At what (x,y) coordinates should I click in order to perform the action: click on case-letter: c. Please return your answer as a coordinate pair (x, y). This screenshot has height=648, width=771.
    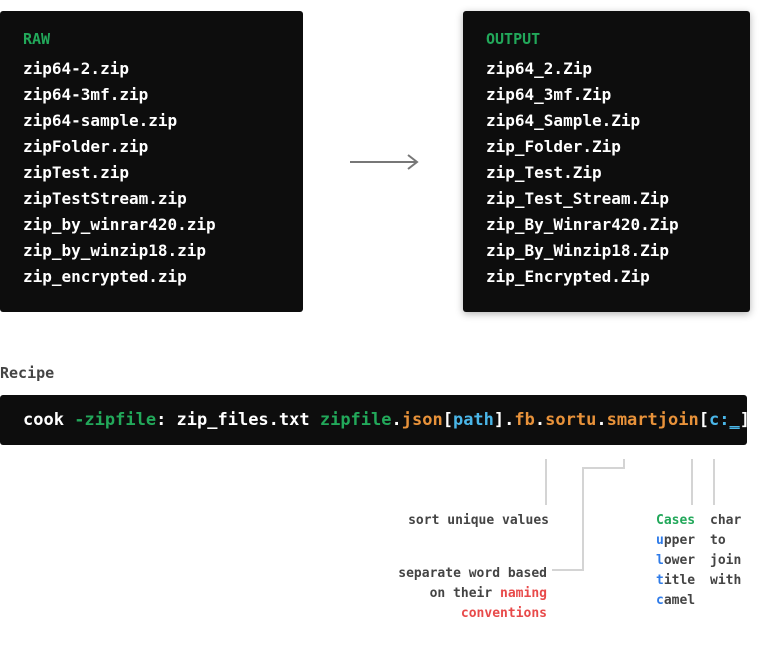
    Looking at the image, I should click on (660, 600).